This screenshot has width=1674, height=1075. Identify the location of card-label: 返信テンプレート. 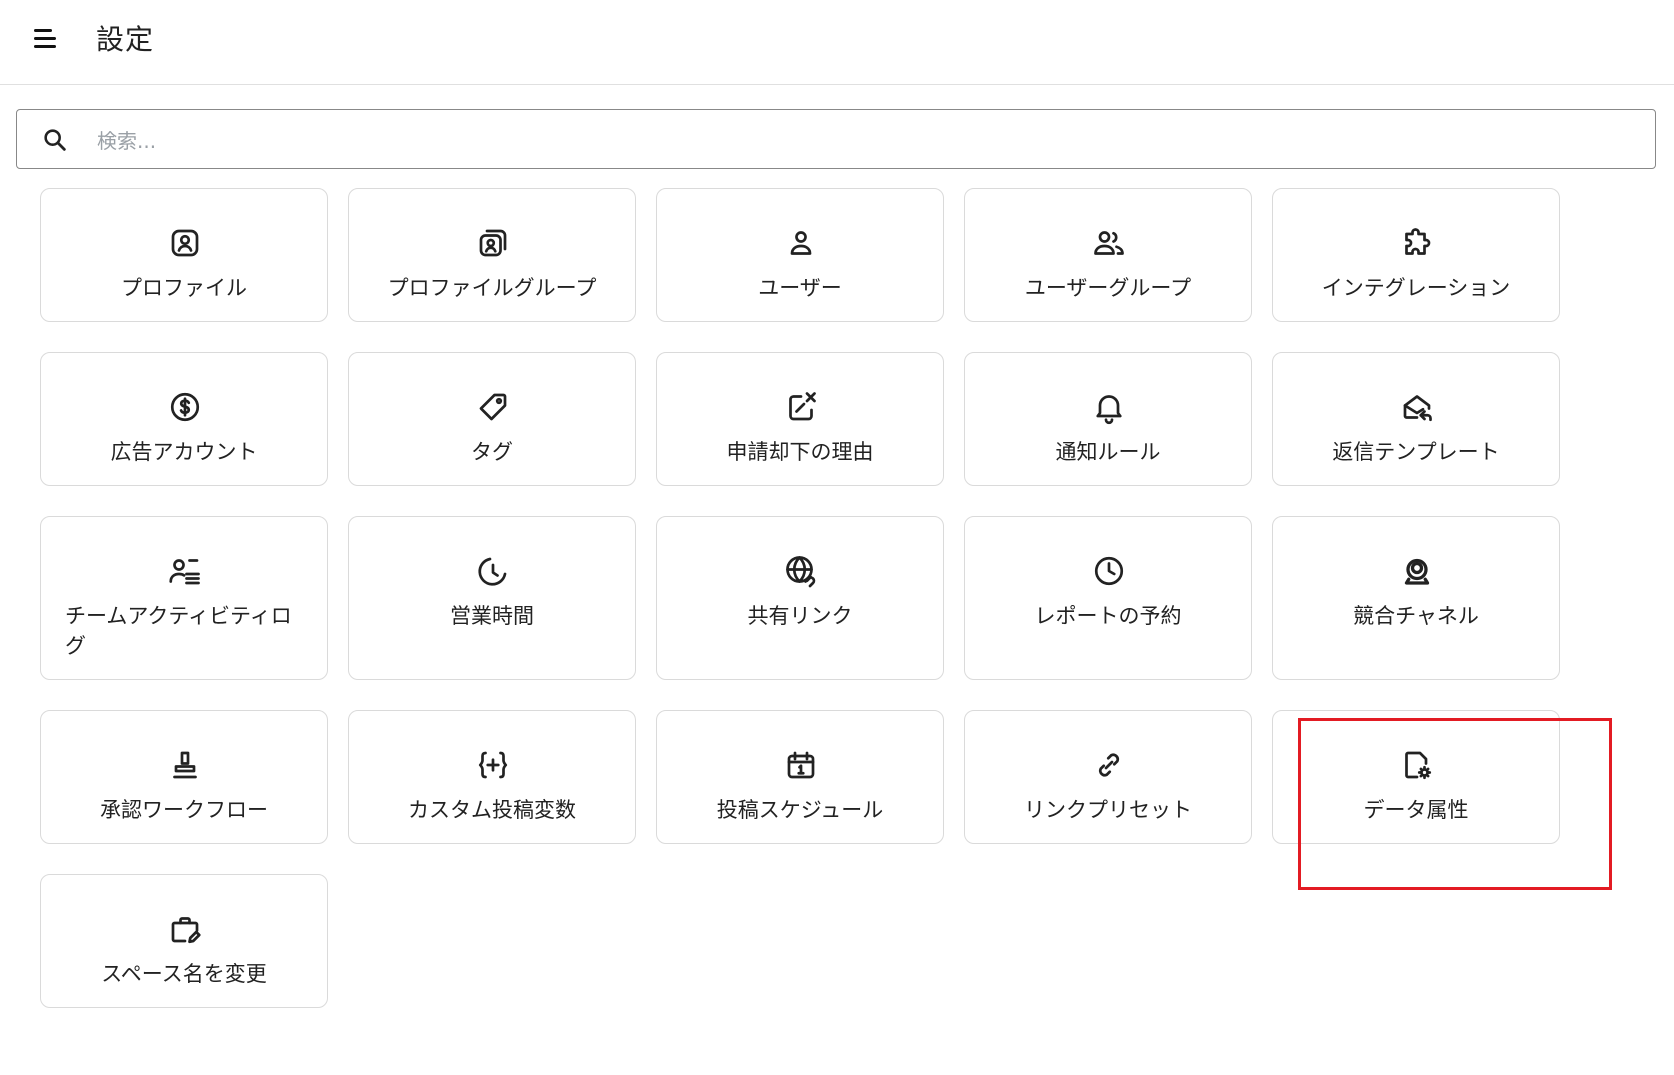
(1416, 452).